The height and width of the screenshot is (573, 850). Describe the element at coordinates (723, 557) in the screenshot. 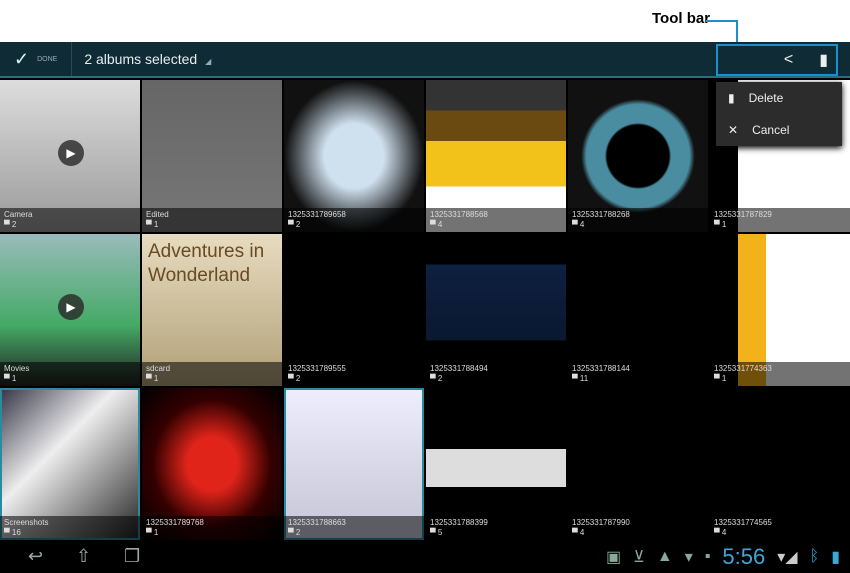

I see `status-area: ▣ ⊻ ▲ ▾ ▪ 5:56 ▾◢ ᛒ ▮` at that location.